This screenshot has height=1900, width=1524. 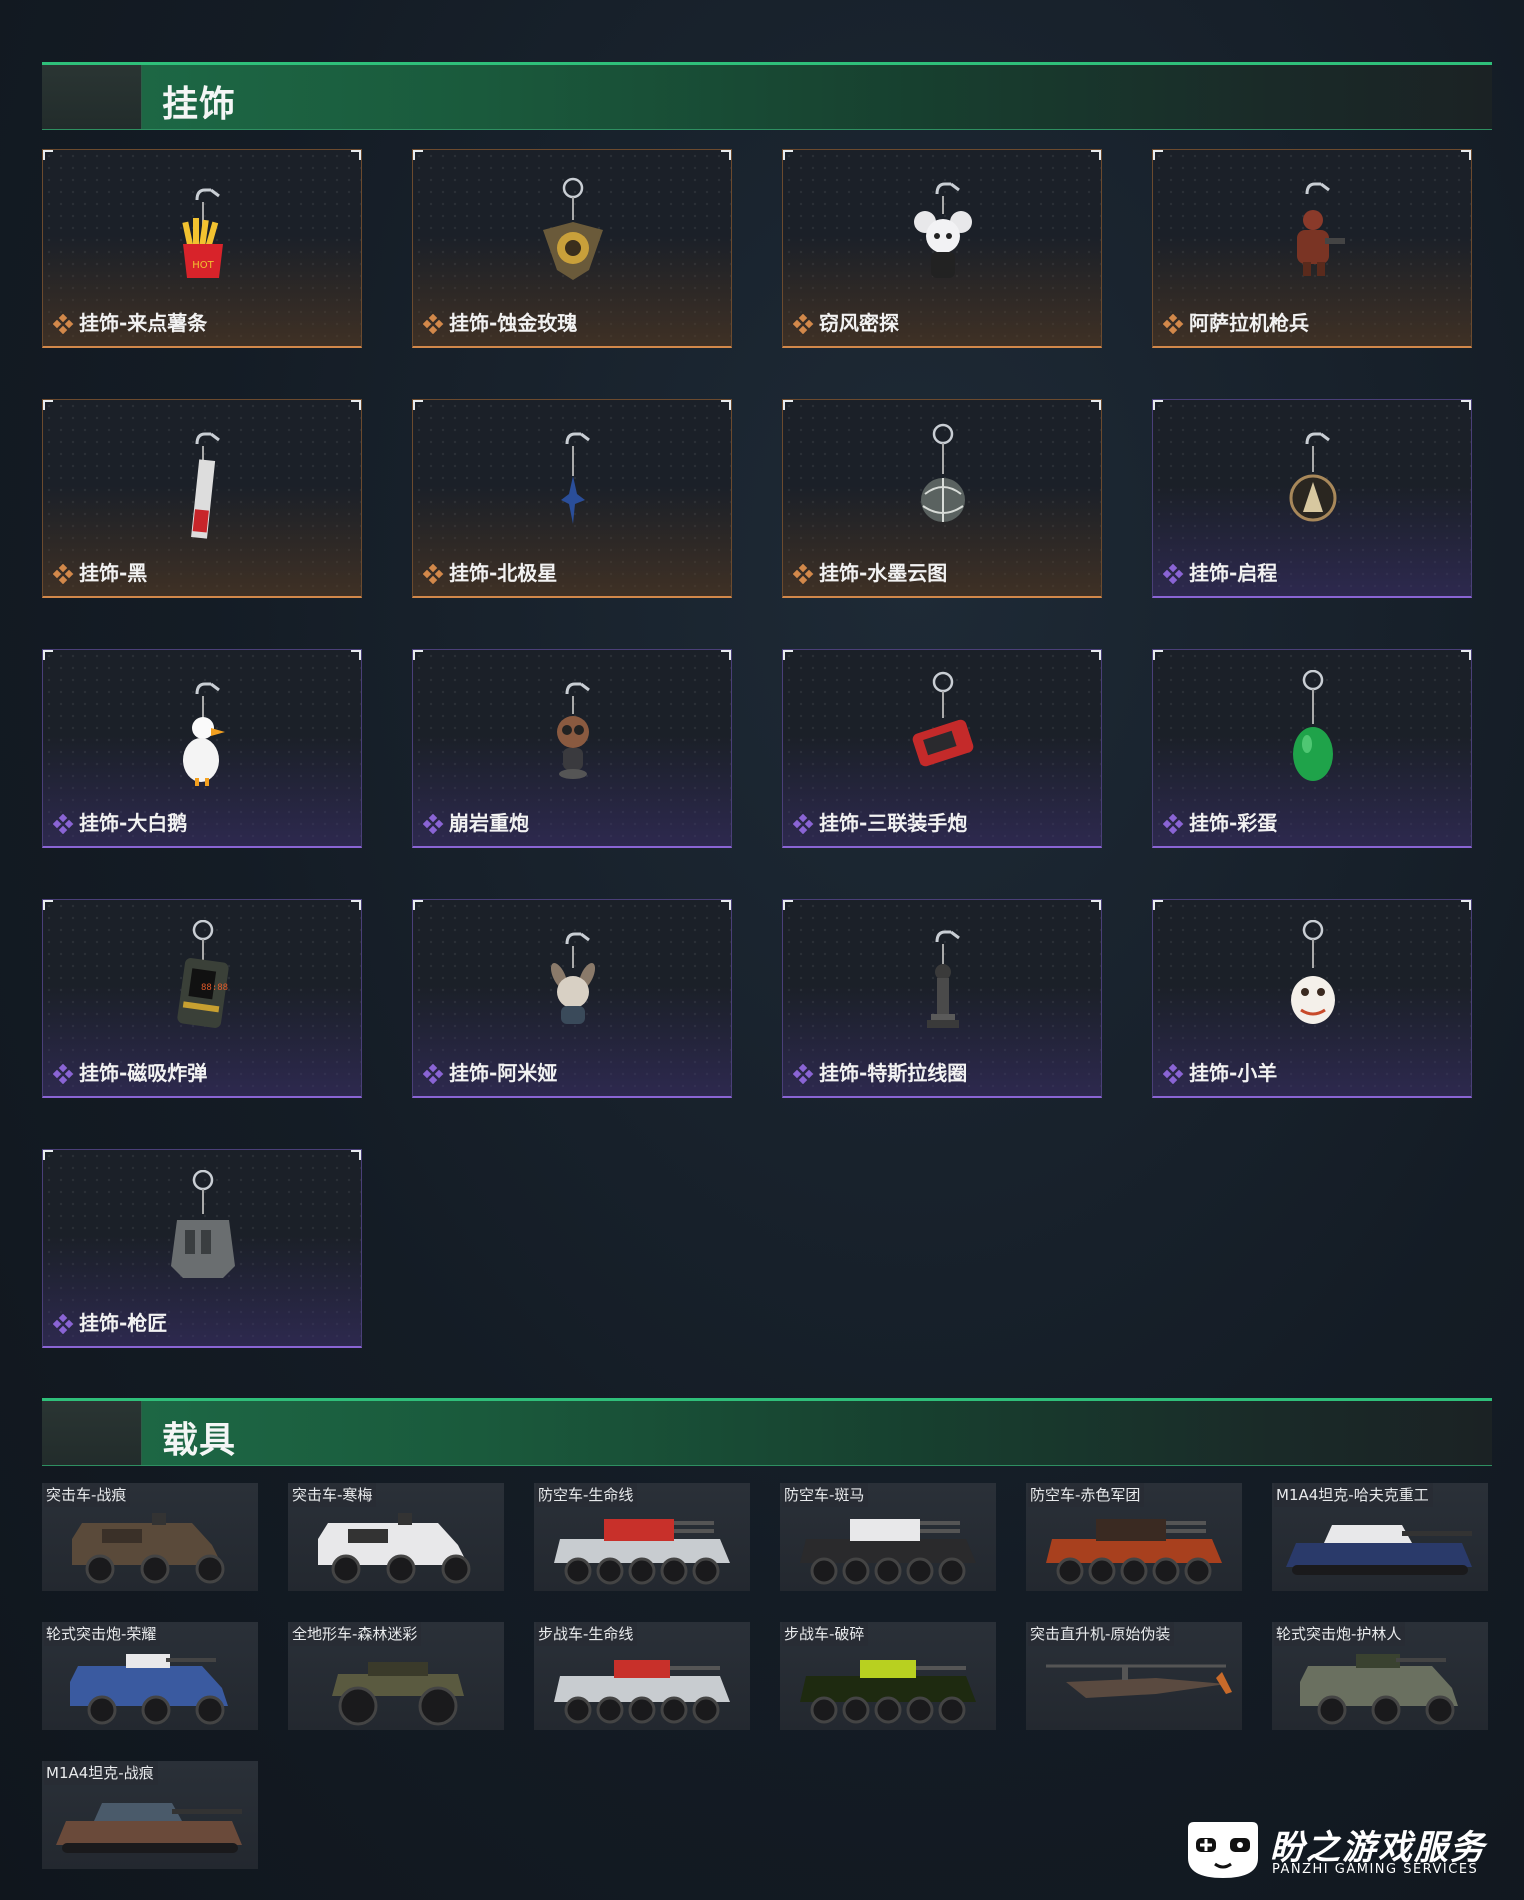 I want to click on charms-section-header: 挂饰, so click(x=767, y=96).